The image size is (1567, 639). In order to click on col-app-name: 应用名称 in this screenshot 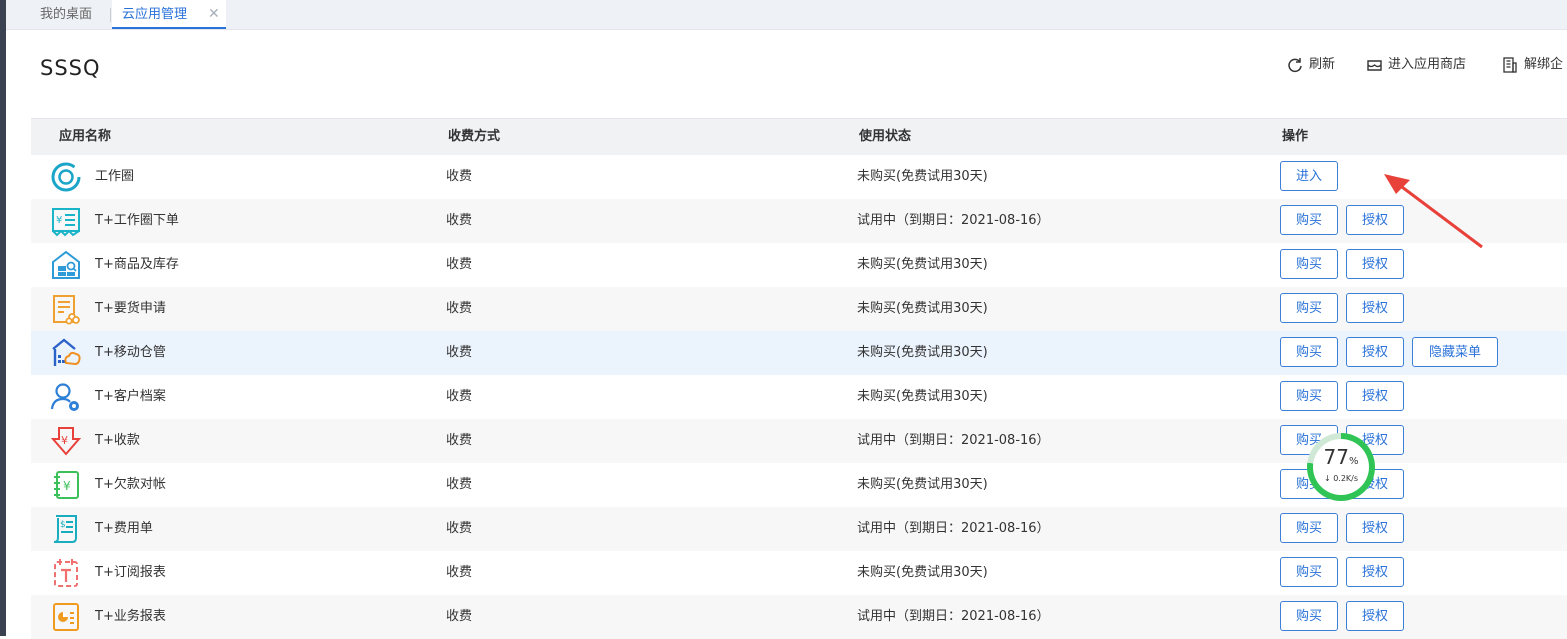, I will do `click(85, 136)`.